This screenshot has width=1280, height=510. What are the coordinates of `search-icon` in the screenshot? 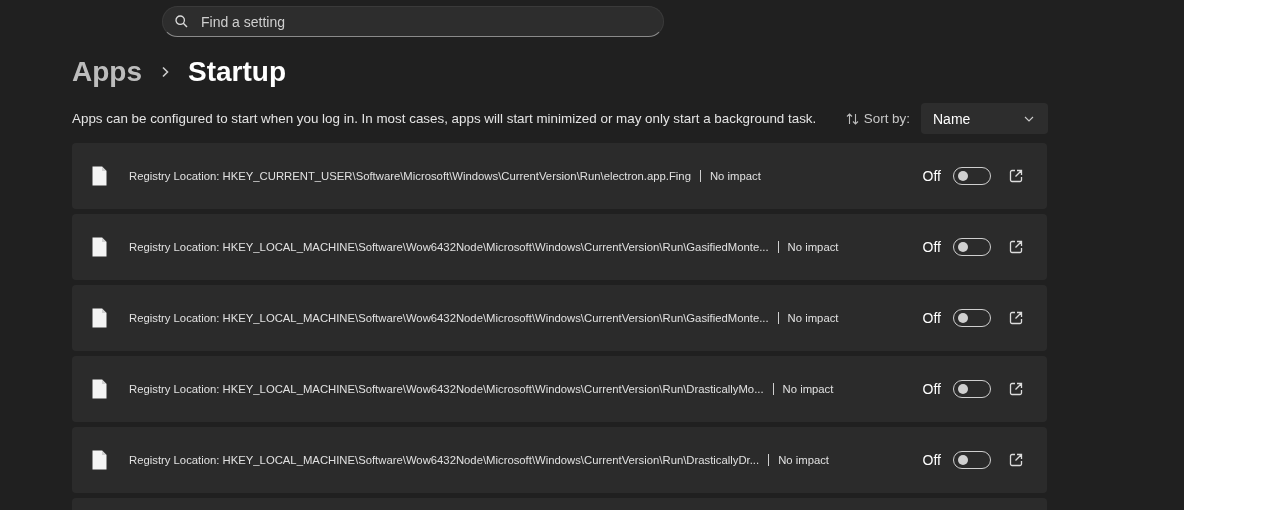 It's located at (181, 21).